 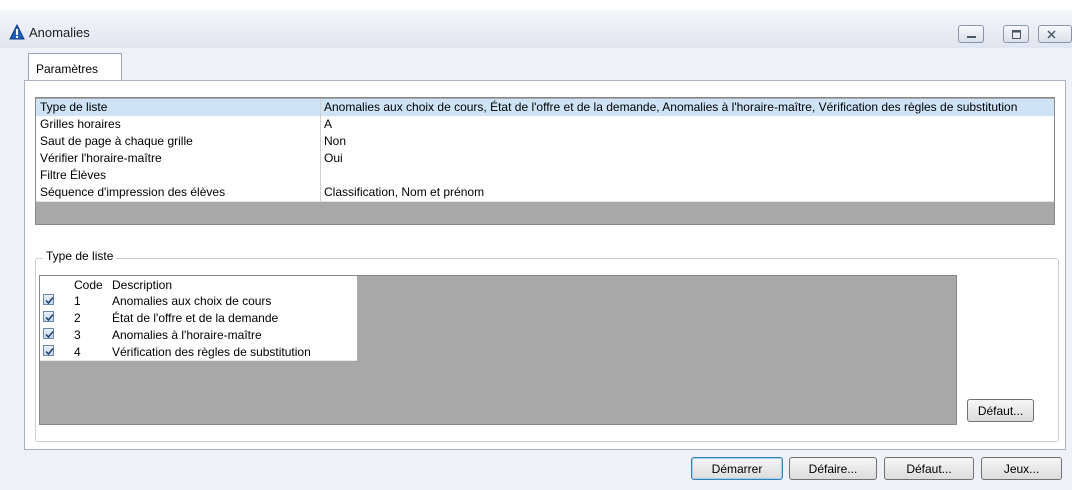 What do you see at coordinates (73, 175) in the screenshot?
I see `param-label: Filtre Élèves` at bounding box center [73, 175].